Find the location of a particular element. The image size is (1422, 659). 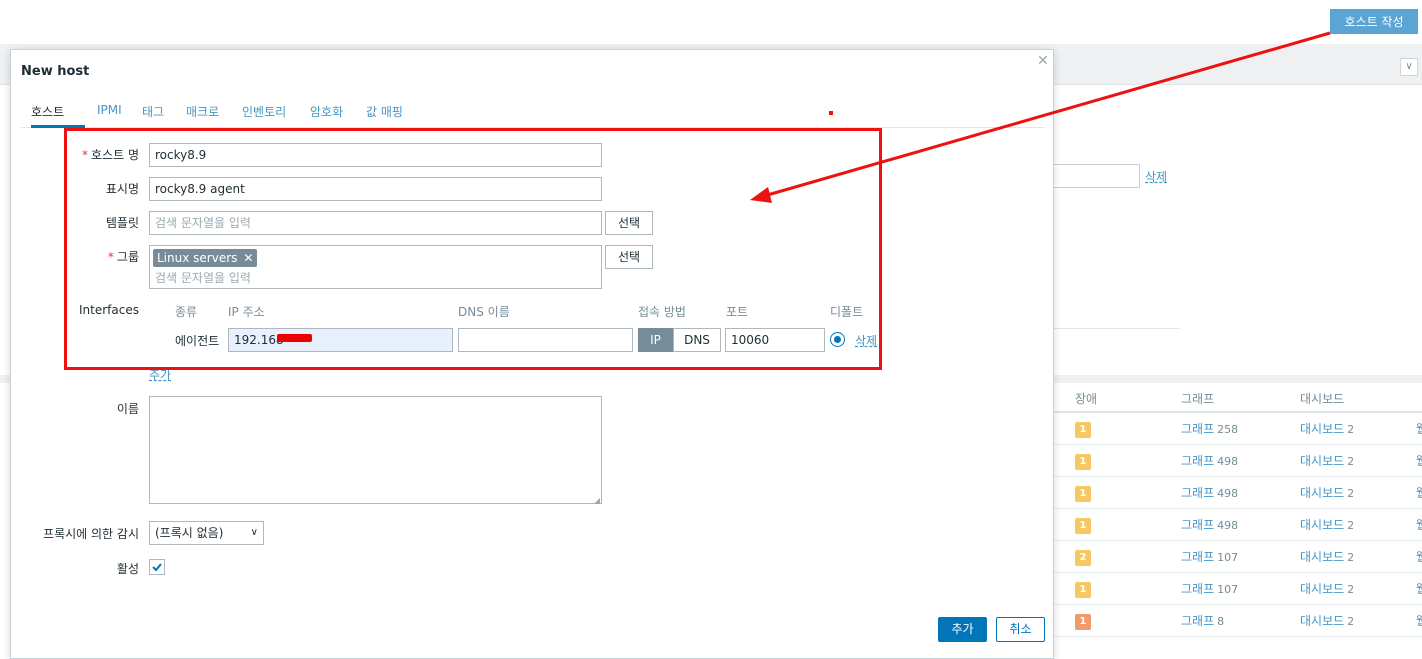

enabled-checkbox is located at coordinates (157, 567).